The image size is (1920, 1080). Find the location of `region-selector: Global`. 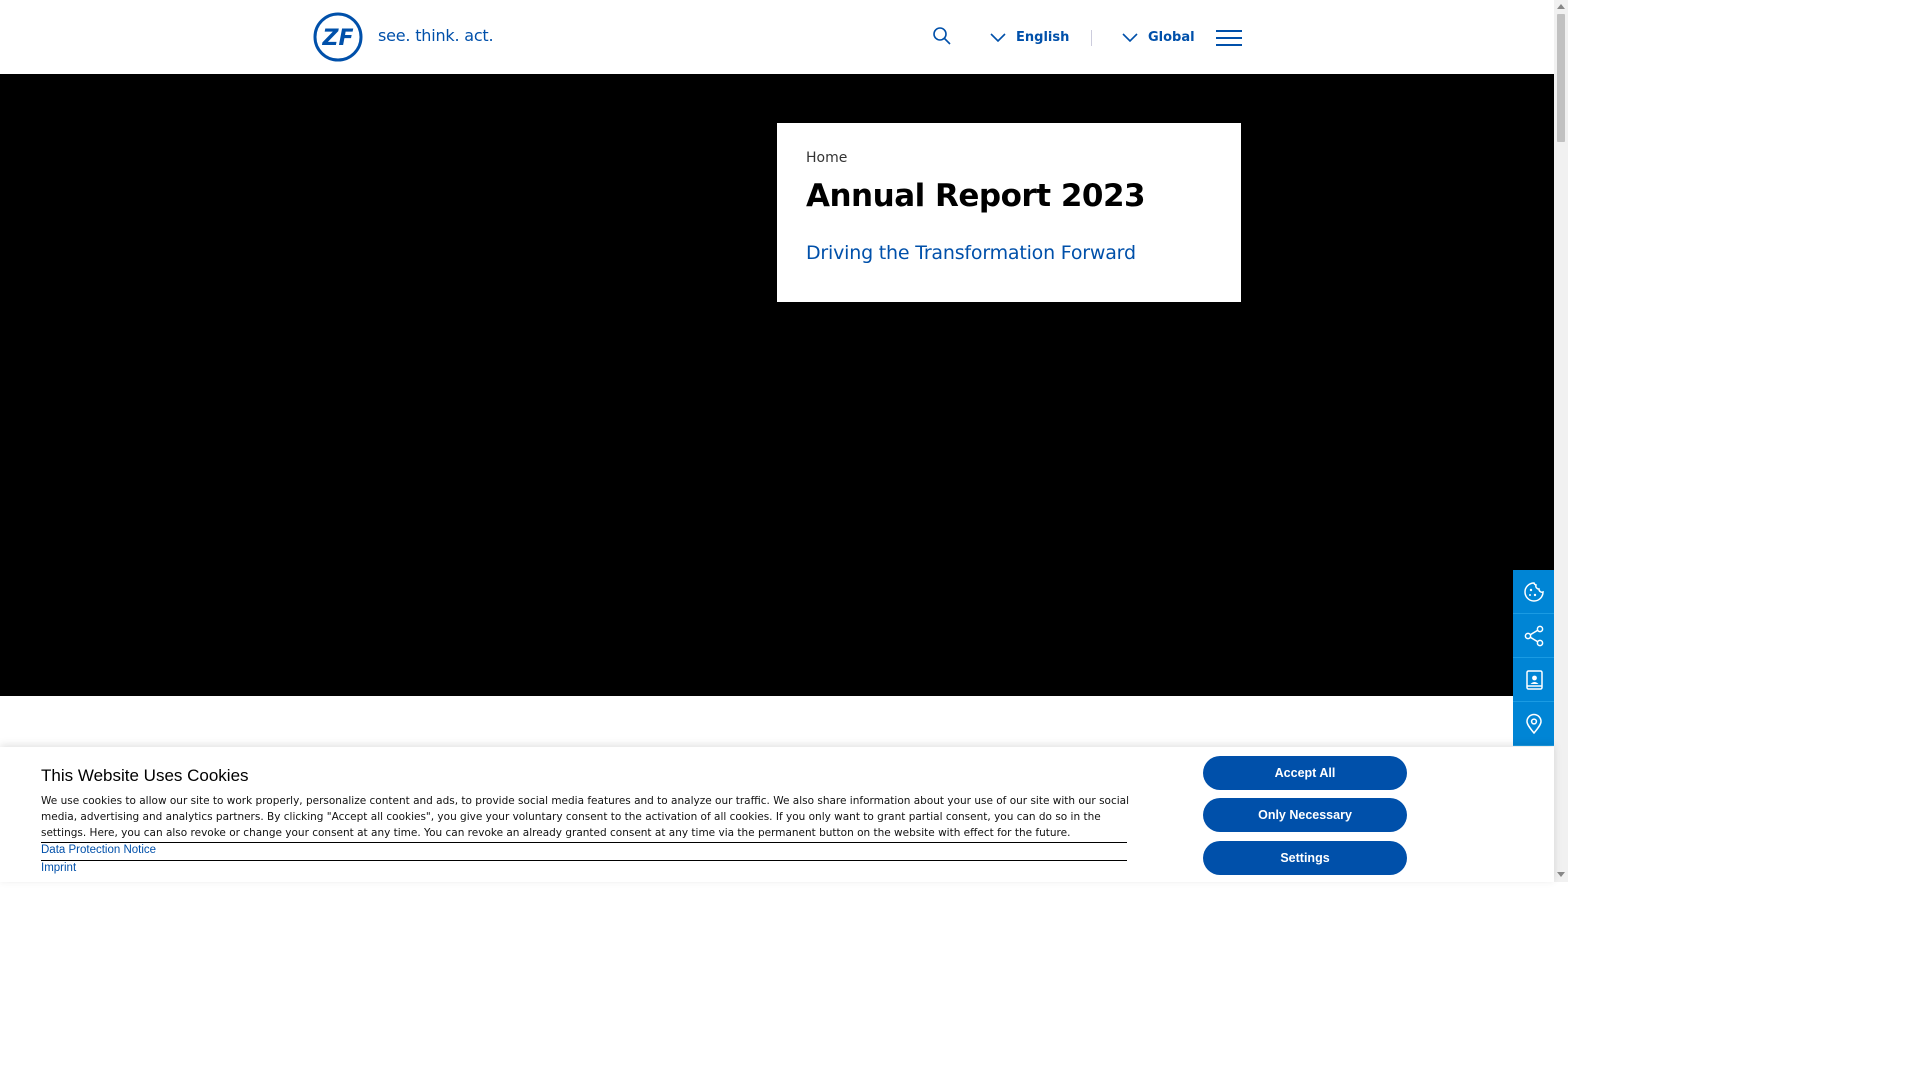

region-selector: Global is located at coordinates (1158, 37).